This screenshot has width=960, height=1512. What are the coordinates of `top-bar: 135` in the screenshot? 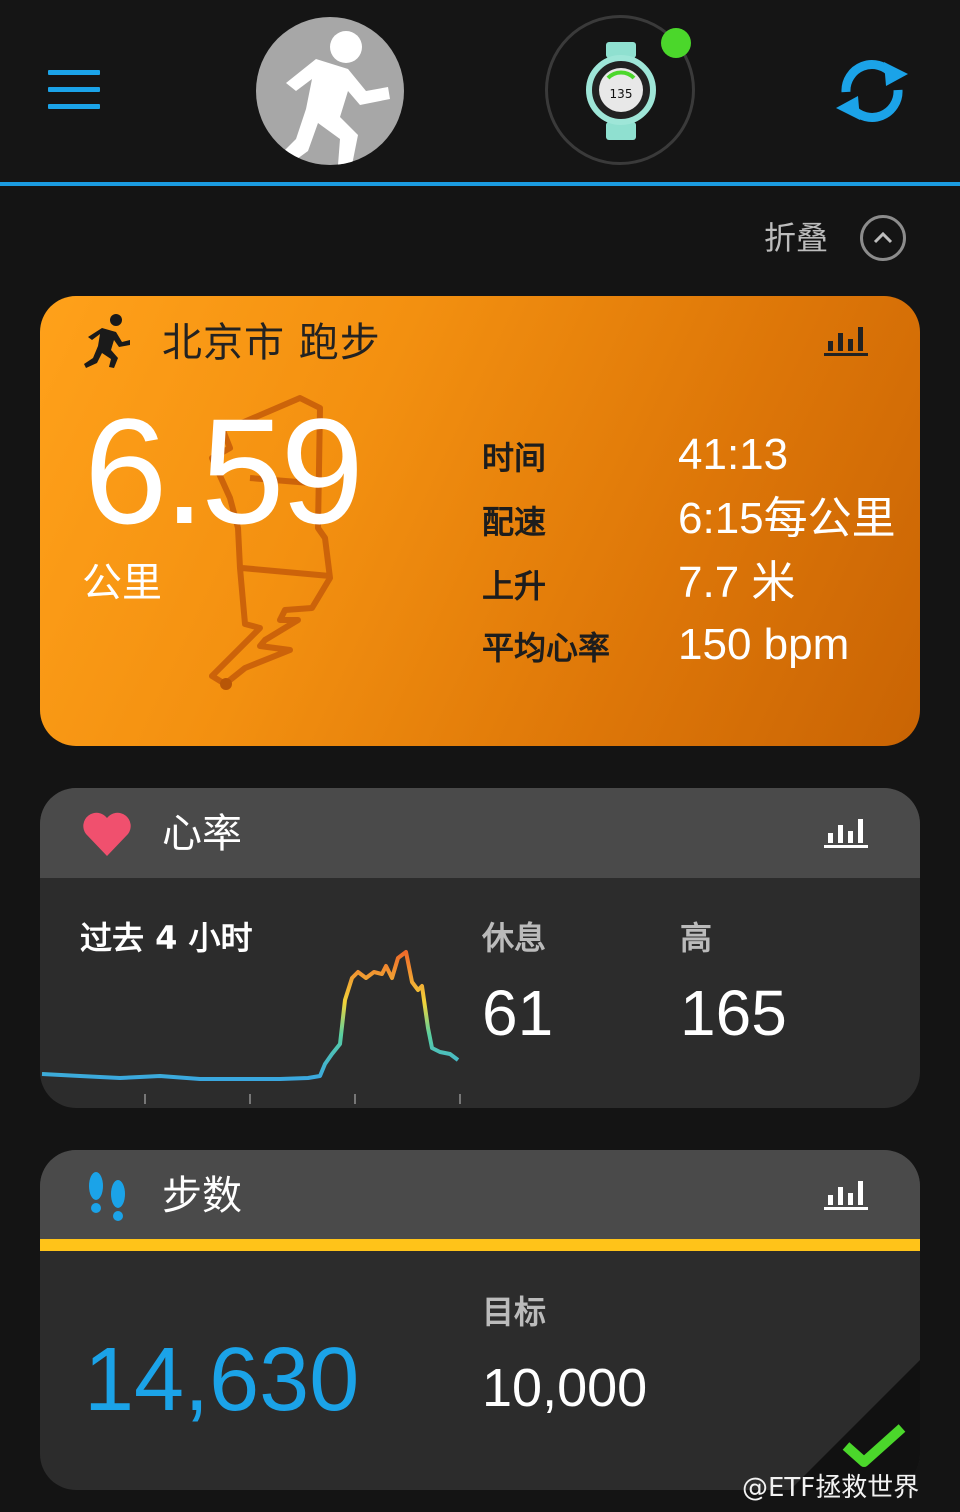 It's located at (480, 93).